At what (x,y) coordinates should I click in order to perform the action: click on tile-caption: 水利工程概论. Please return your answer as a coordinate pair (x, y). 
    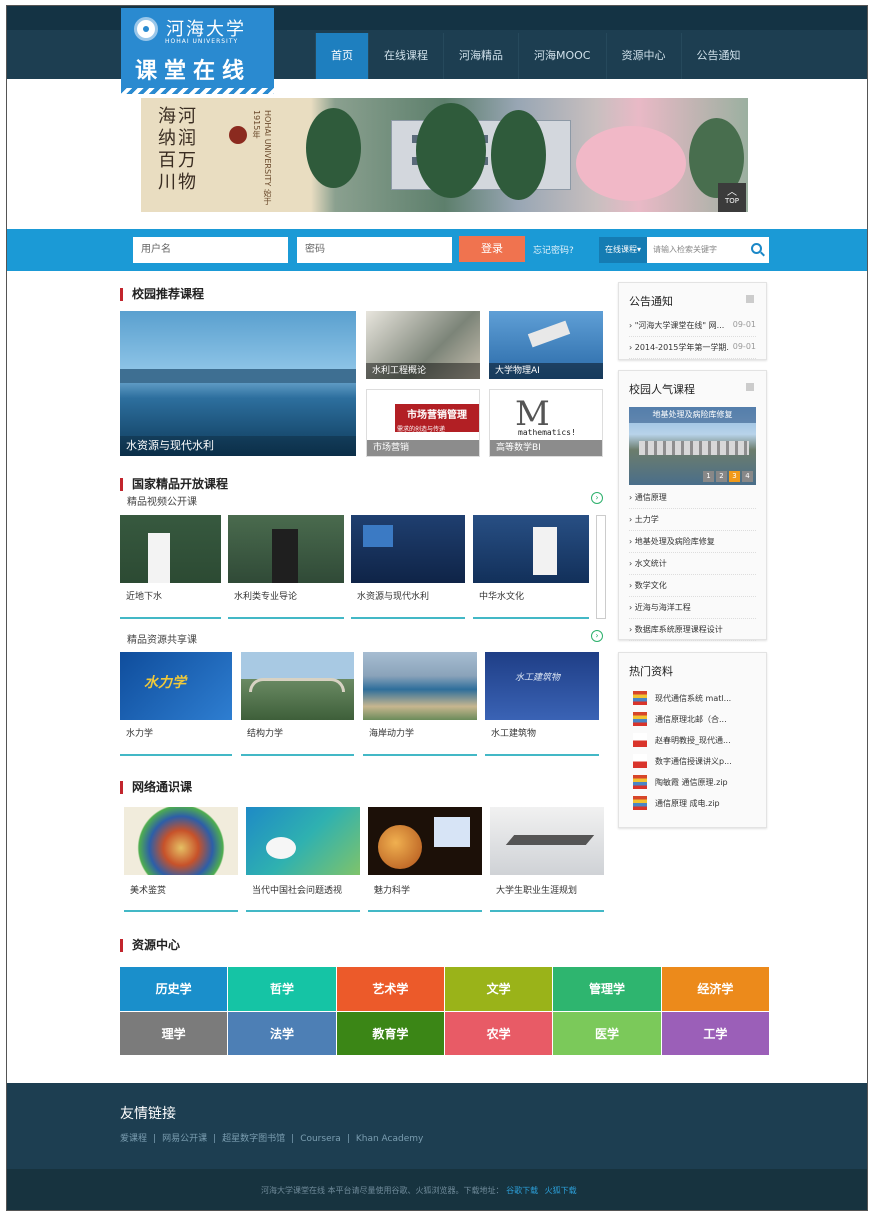
    Looking at the image, I should click on (423, 371).